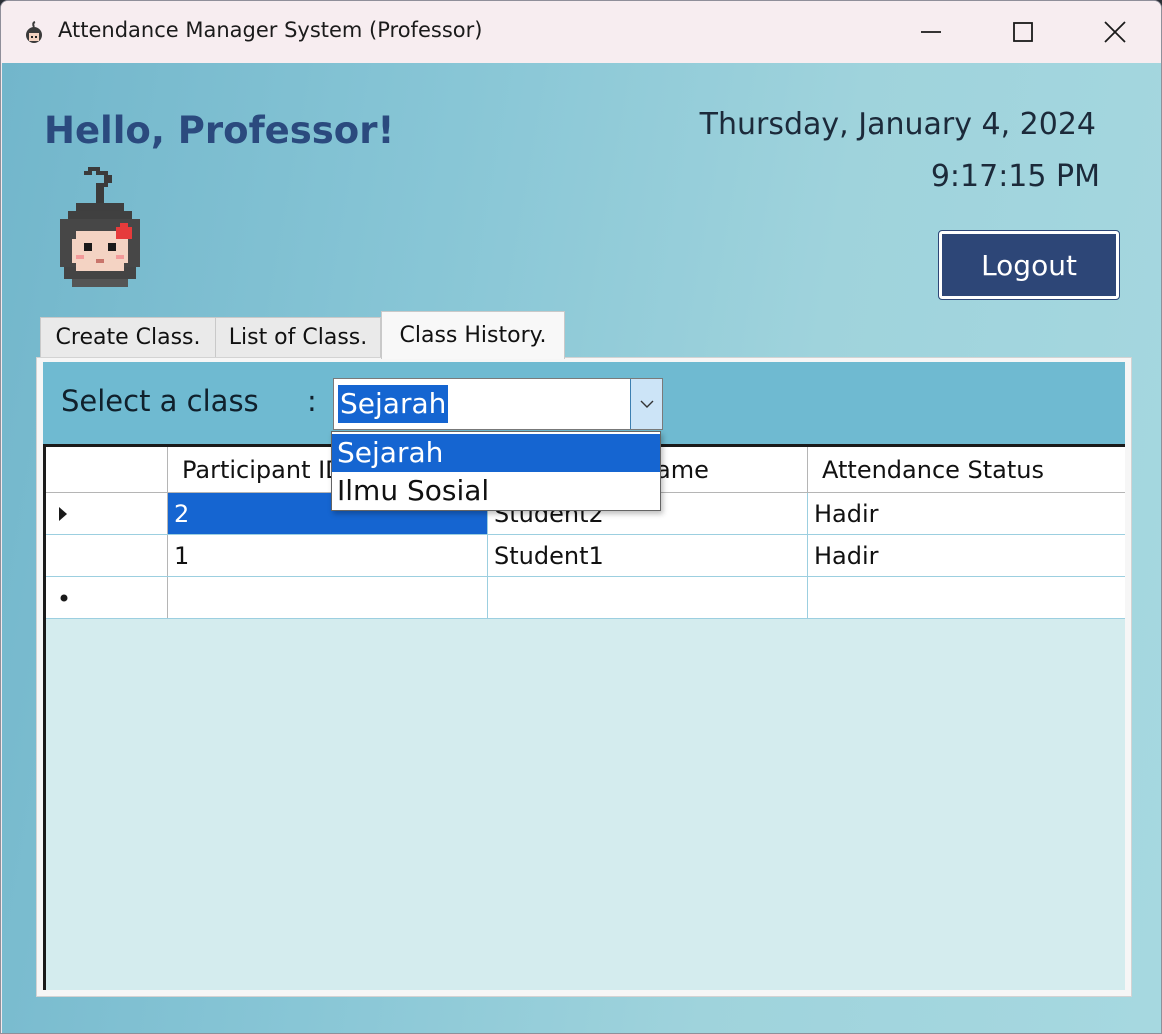 The height and width of the screenshot is (1034, 1162). I want to click on row-header-new, so click(107, 597).